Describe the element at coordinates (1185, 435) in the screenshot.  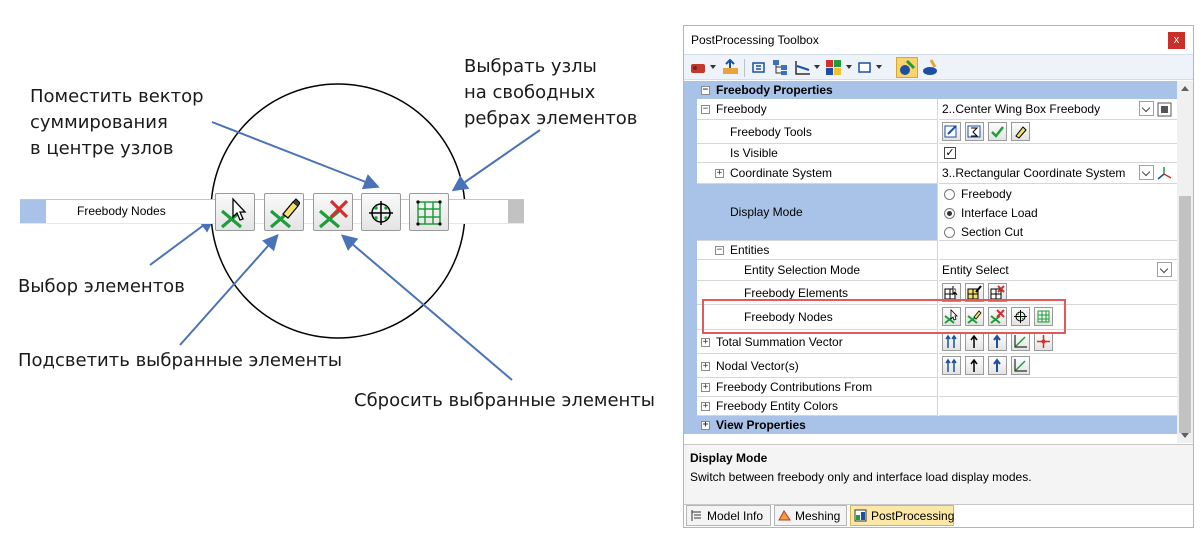
I see `scroll-down-icon` at that location.